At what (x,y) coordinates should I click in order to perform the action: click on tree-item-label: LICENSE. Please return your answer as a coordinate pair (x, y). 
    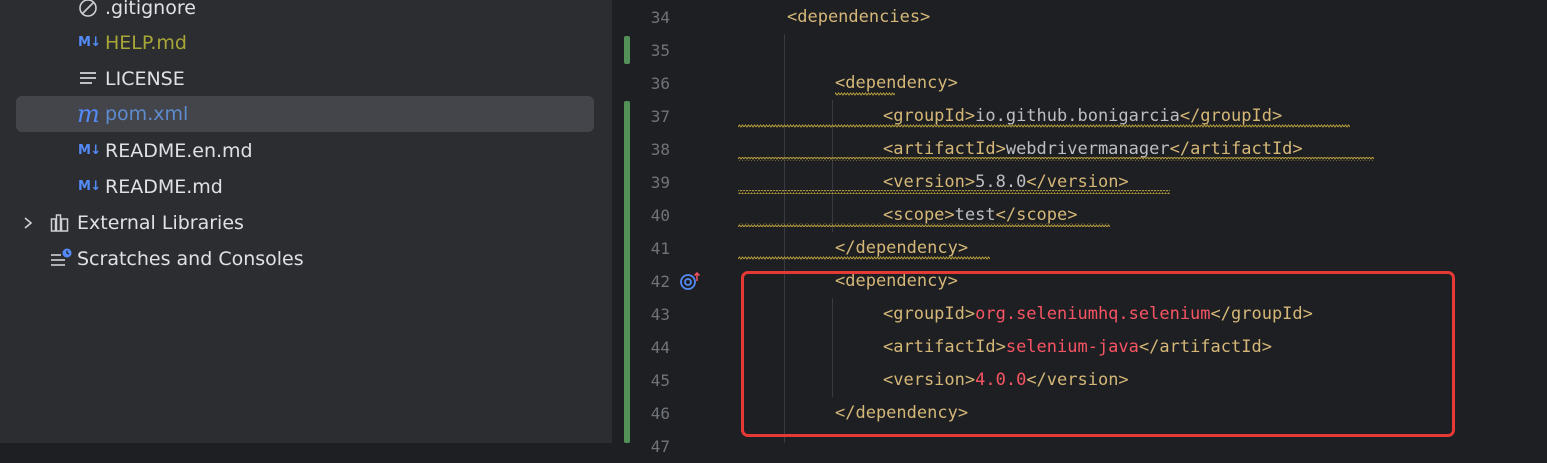
    Looking at the image, I should click on (145, 79).